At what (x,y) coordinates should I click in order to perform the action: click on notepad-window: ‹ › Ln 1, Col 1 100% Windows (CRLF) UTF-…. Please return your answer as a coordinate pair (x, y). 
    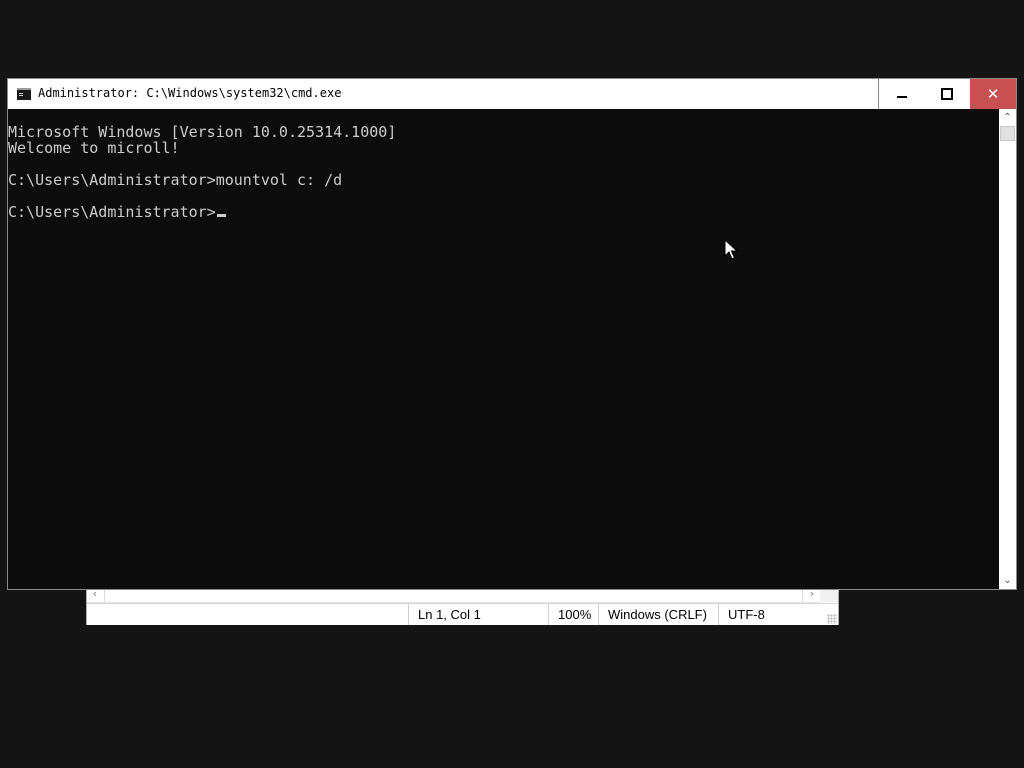
    Looking at the image, I should click on (462, 605).